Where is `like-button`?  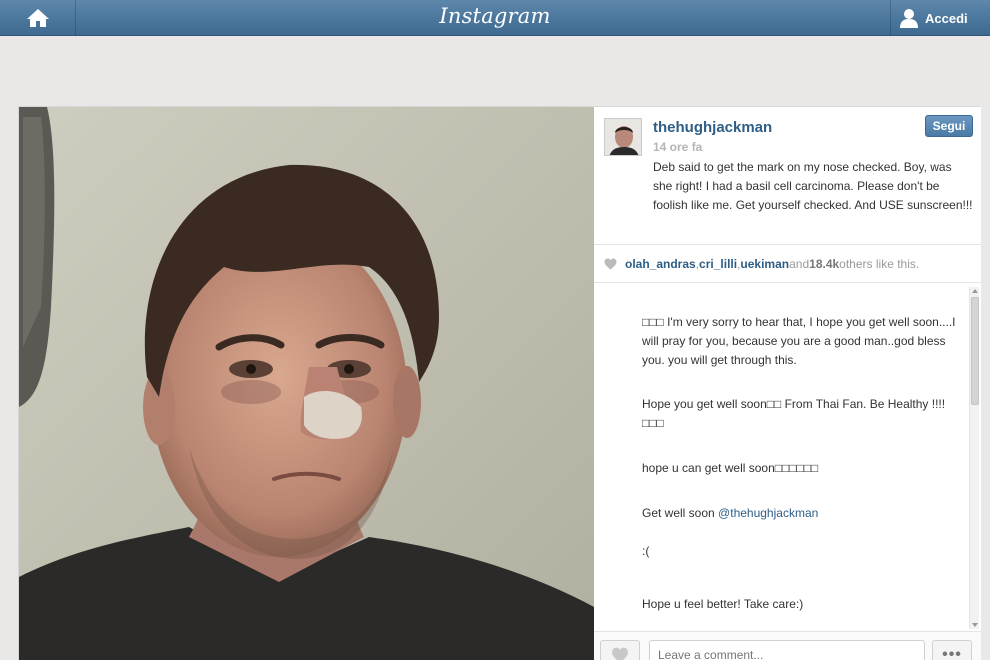
like-button is located at coordinates (620, 650).